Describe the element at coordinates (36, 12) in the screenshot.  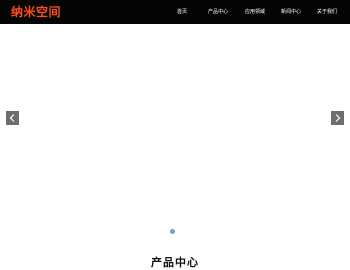
I see `site-logo: 纳米空间` at that location.